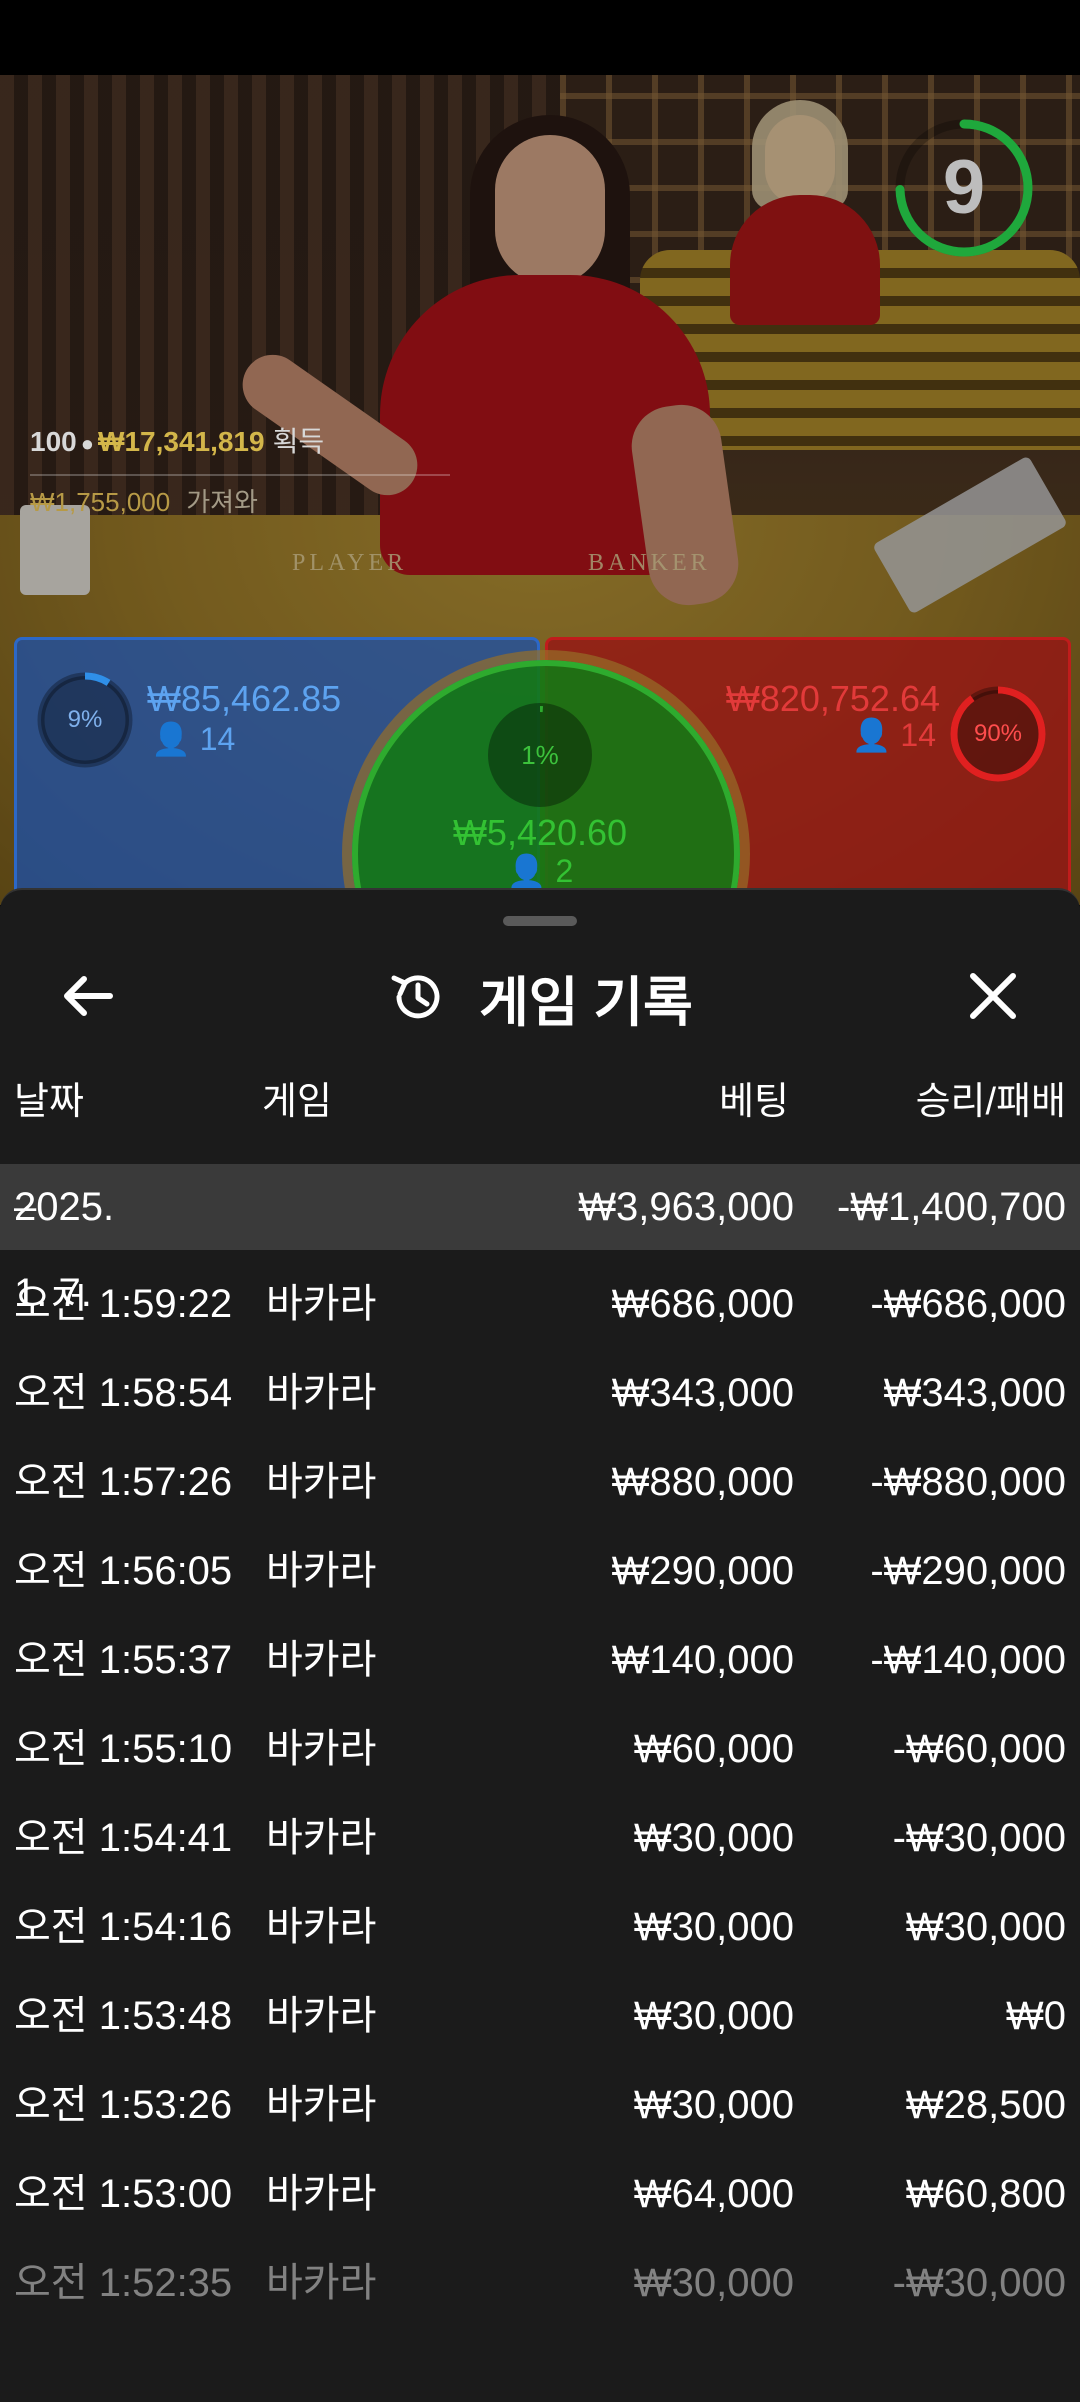 The width and height of the screenshot is (1080, 2402). I want to click on row-result: ₩60,800, so click(985, 2194).